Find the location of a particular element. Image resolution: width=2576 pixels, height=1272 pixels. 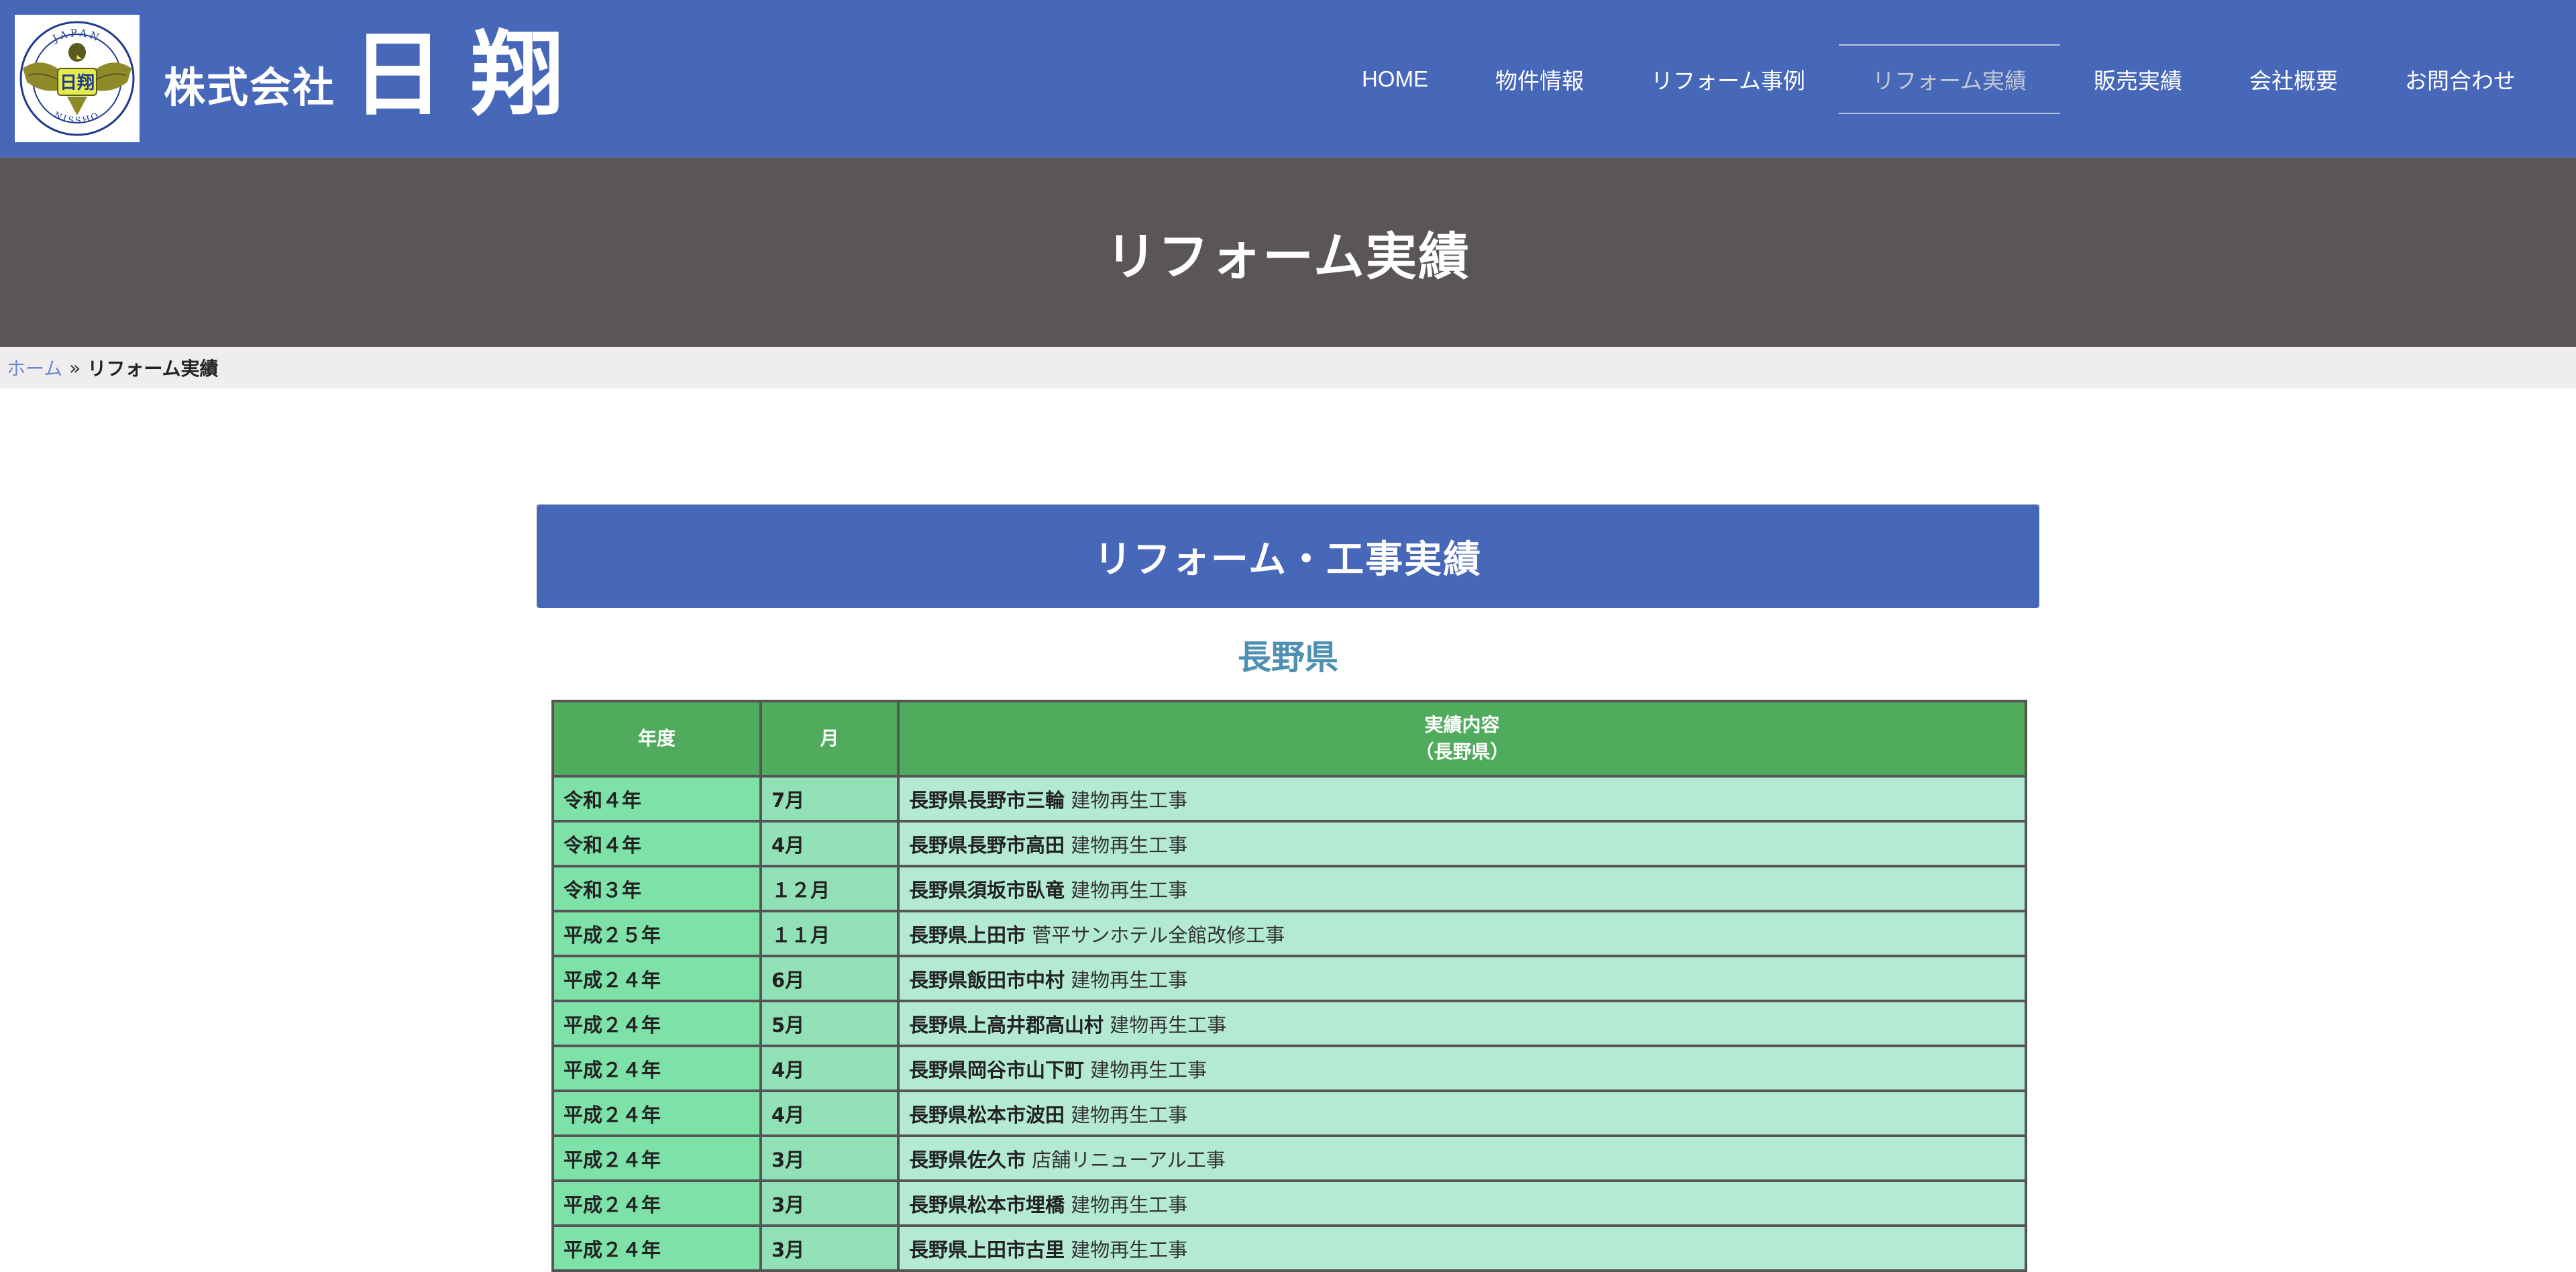

table-row: 平成２４年 5月 長野県上高井郡高山村 建物再生工事 is located at coordinates (1289, 1023).